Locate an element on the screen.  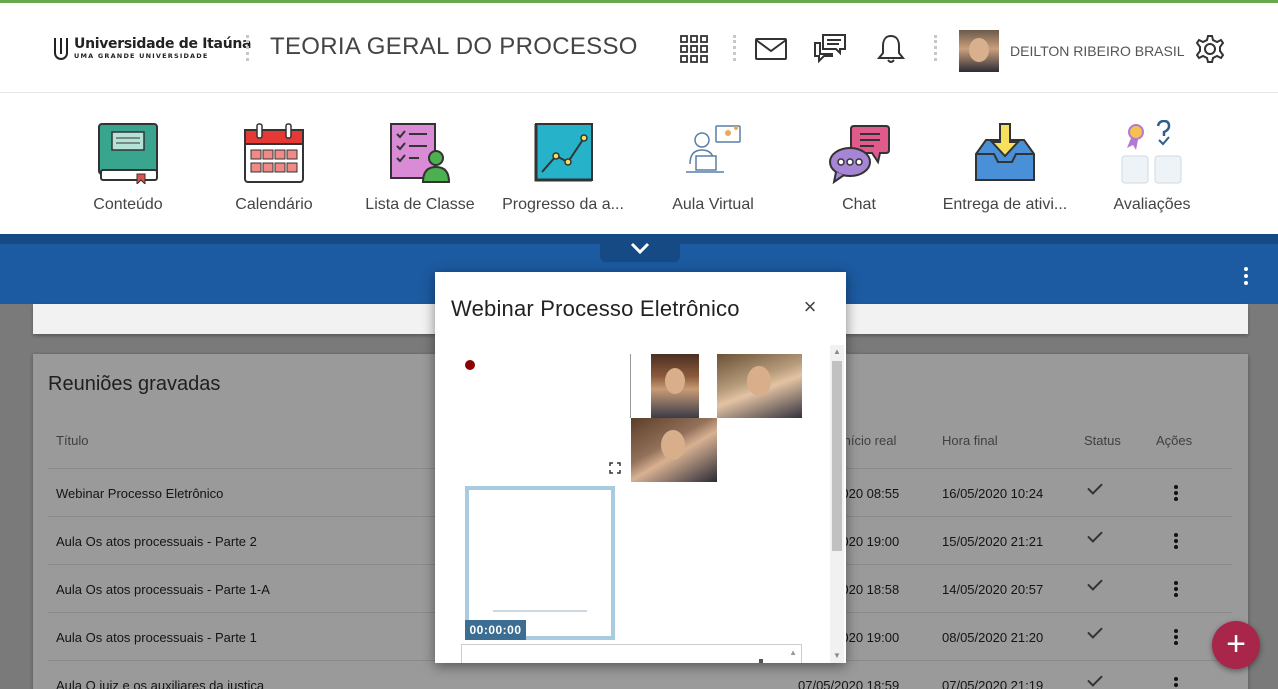
tool-avaliacoes: Avaliações is located at coordinates (1152, 167).